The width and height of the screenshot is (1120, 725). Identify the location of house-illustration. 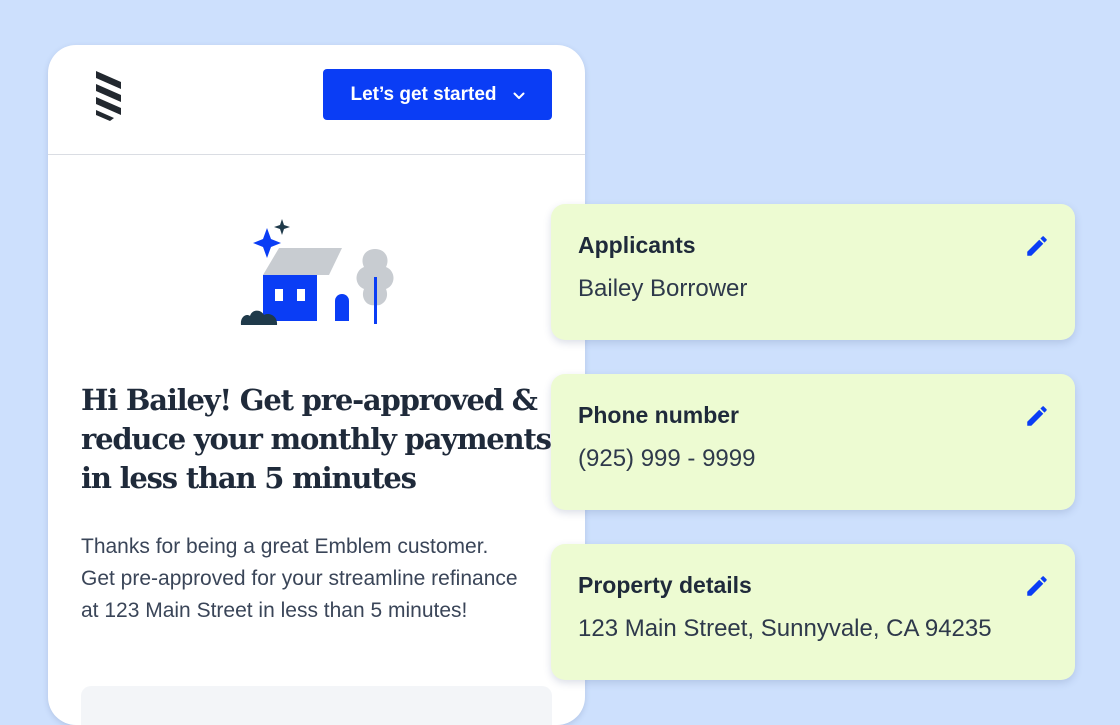
(317, 272).